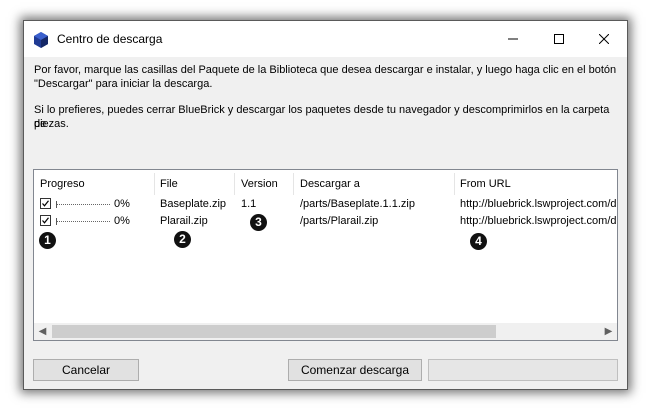 This screenshot has width=651, height=414. Describe the element at coordinates (339, 221) in the screenshot. I see `destination-path: /parts/Plarail.zip` at that location.